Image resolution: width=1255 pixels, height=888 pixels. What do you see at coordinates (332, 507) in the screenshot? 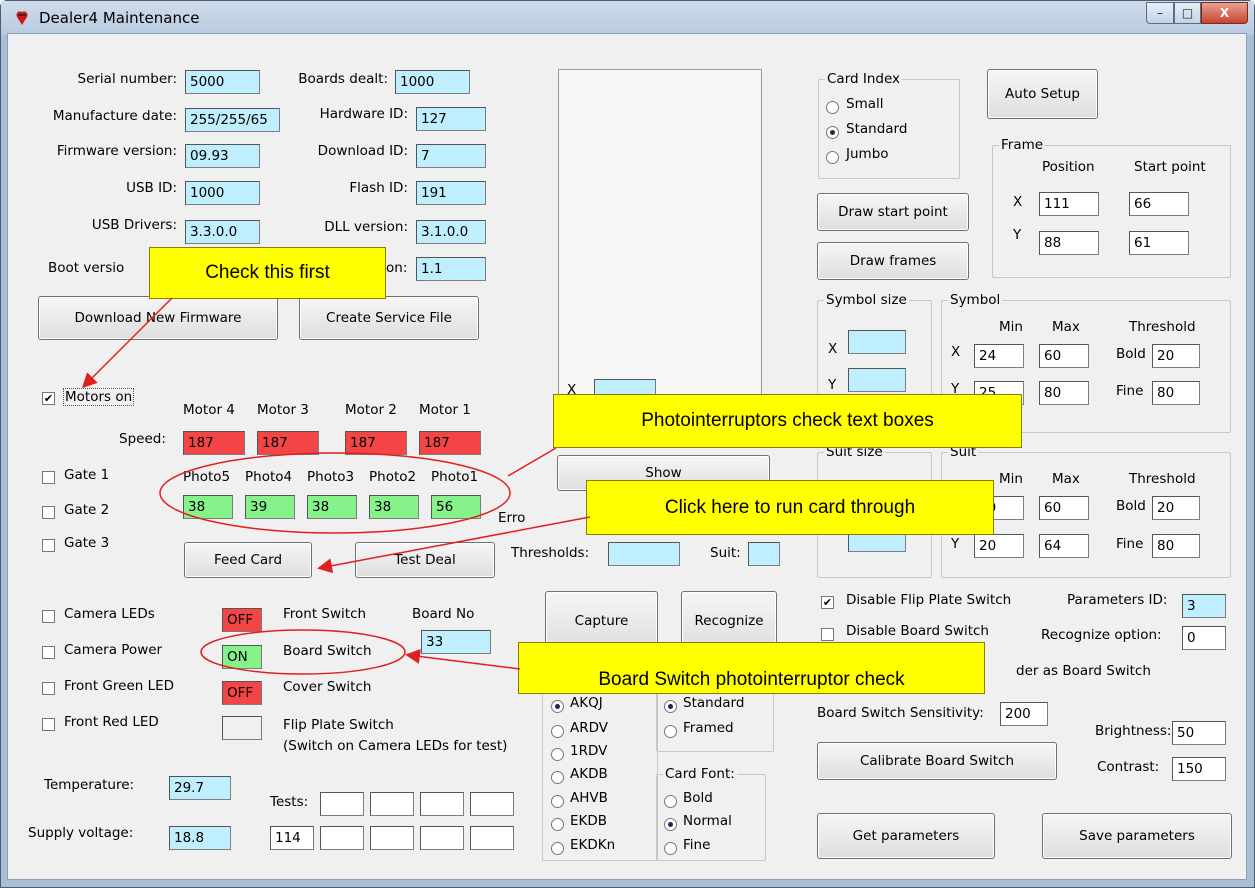
I see `photo-3-value: 38` at bounding box center [332, 507].